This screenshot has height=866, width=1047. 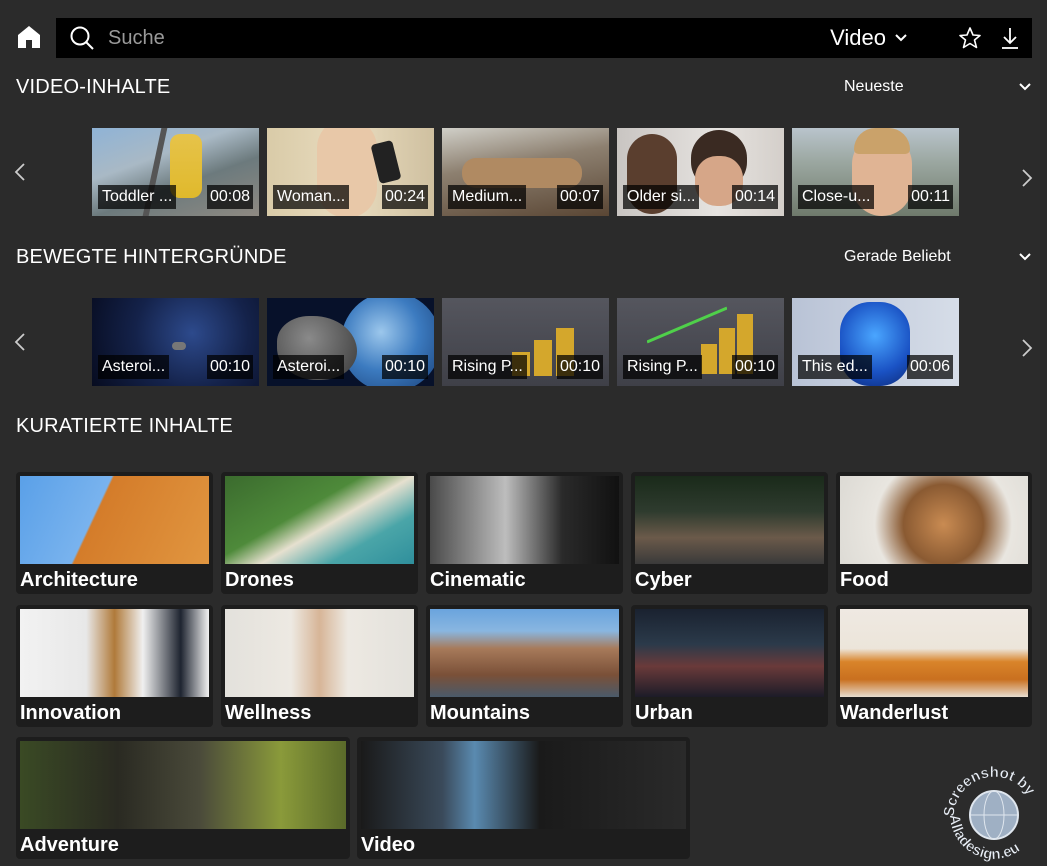 I want to click on video-duration: 00:08, so click(x=229, y=197).